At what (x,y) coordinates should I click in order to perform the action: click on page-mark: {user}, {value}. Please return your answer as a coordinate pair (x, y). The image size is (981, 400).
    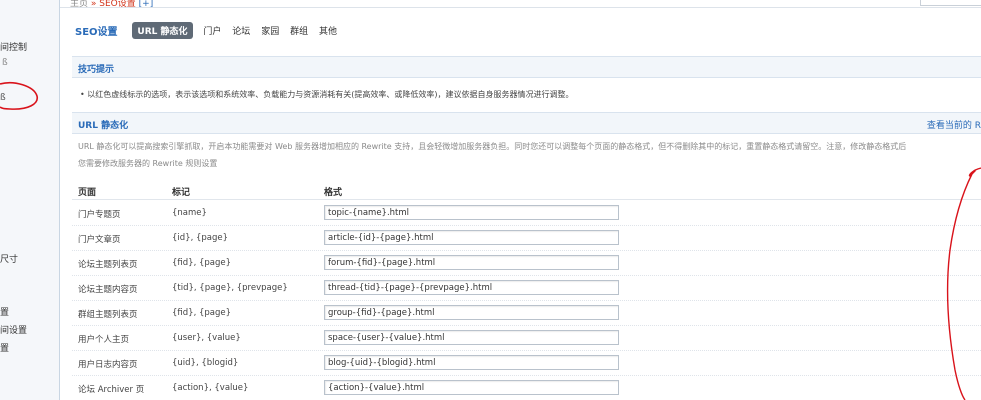
    Looking at the image, I should click on (206, 338).